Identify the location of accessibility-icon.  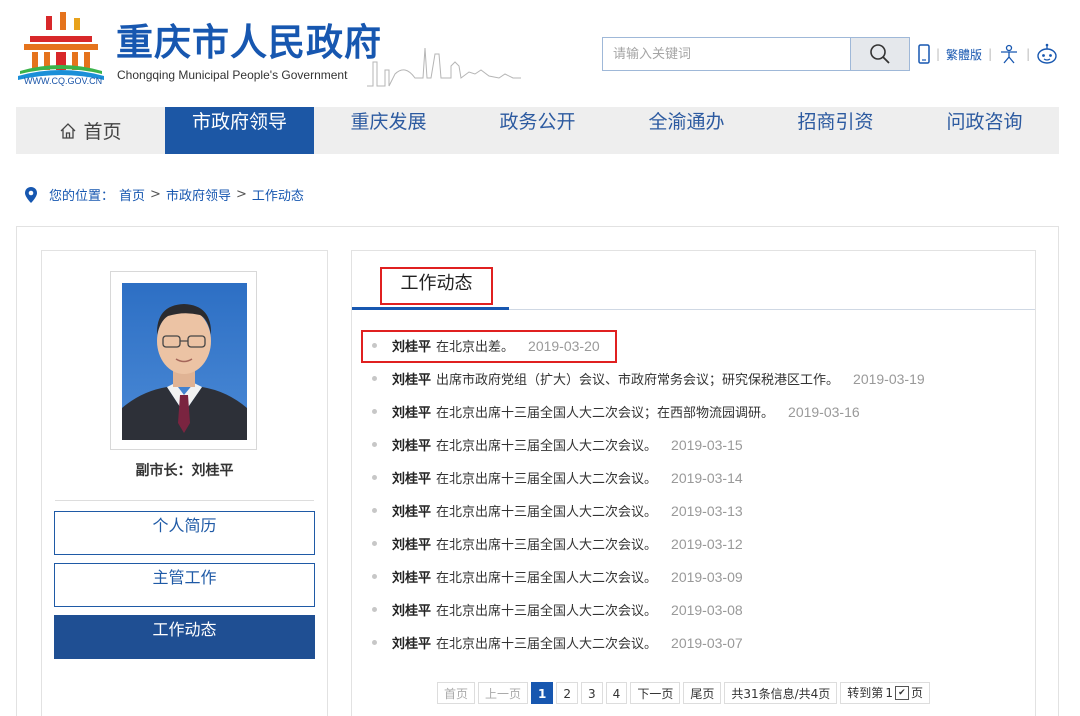
(1009, 54).